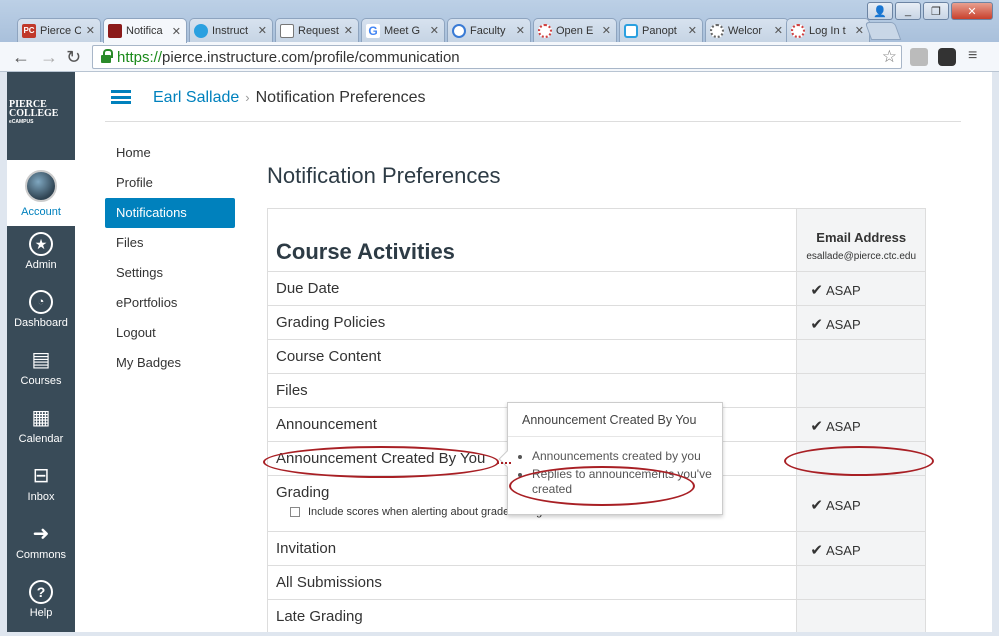 The height and width of the screenshot is (636, 999). Describe the element at coordinates (936, 11) in the screenshot. I see `maximize-button: ❐` at that location.